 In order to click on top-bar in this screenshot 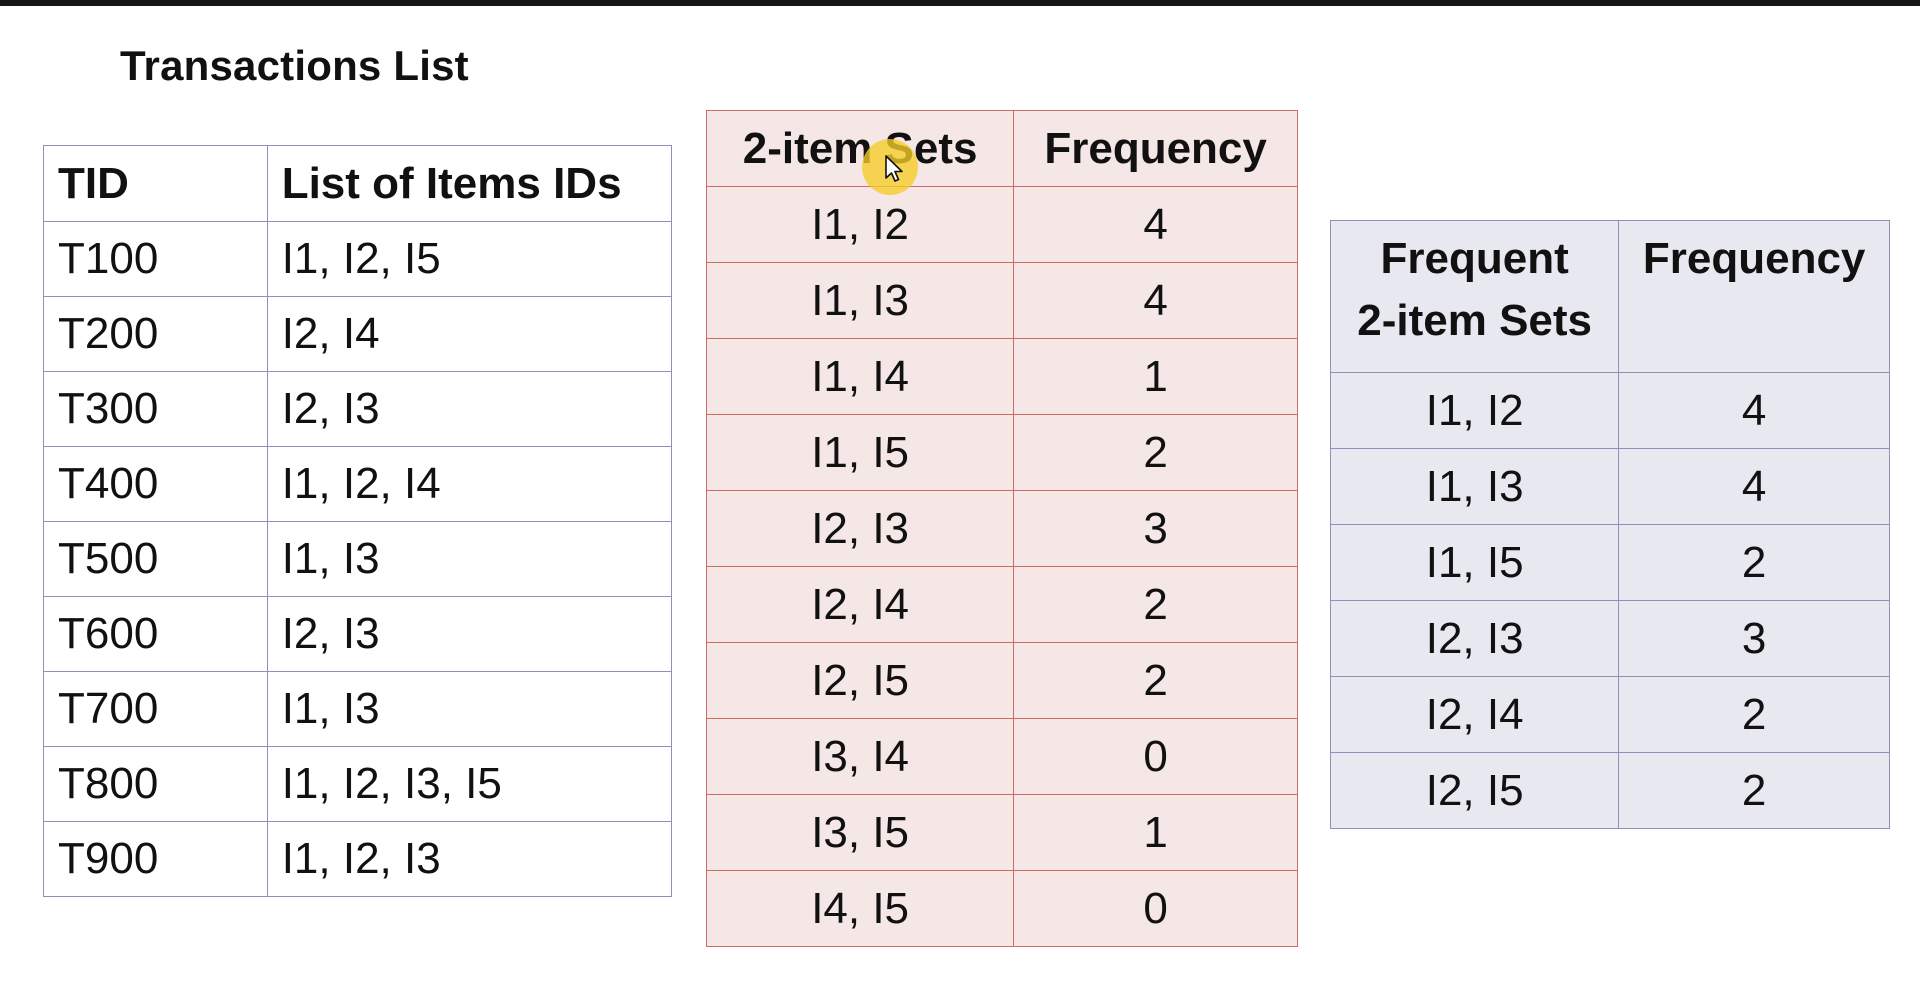, I will do `click(960, 3)`.